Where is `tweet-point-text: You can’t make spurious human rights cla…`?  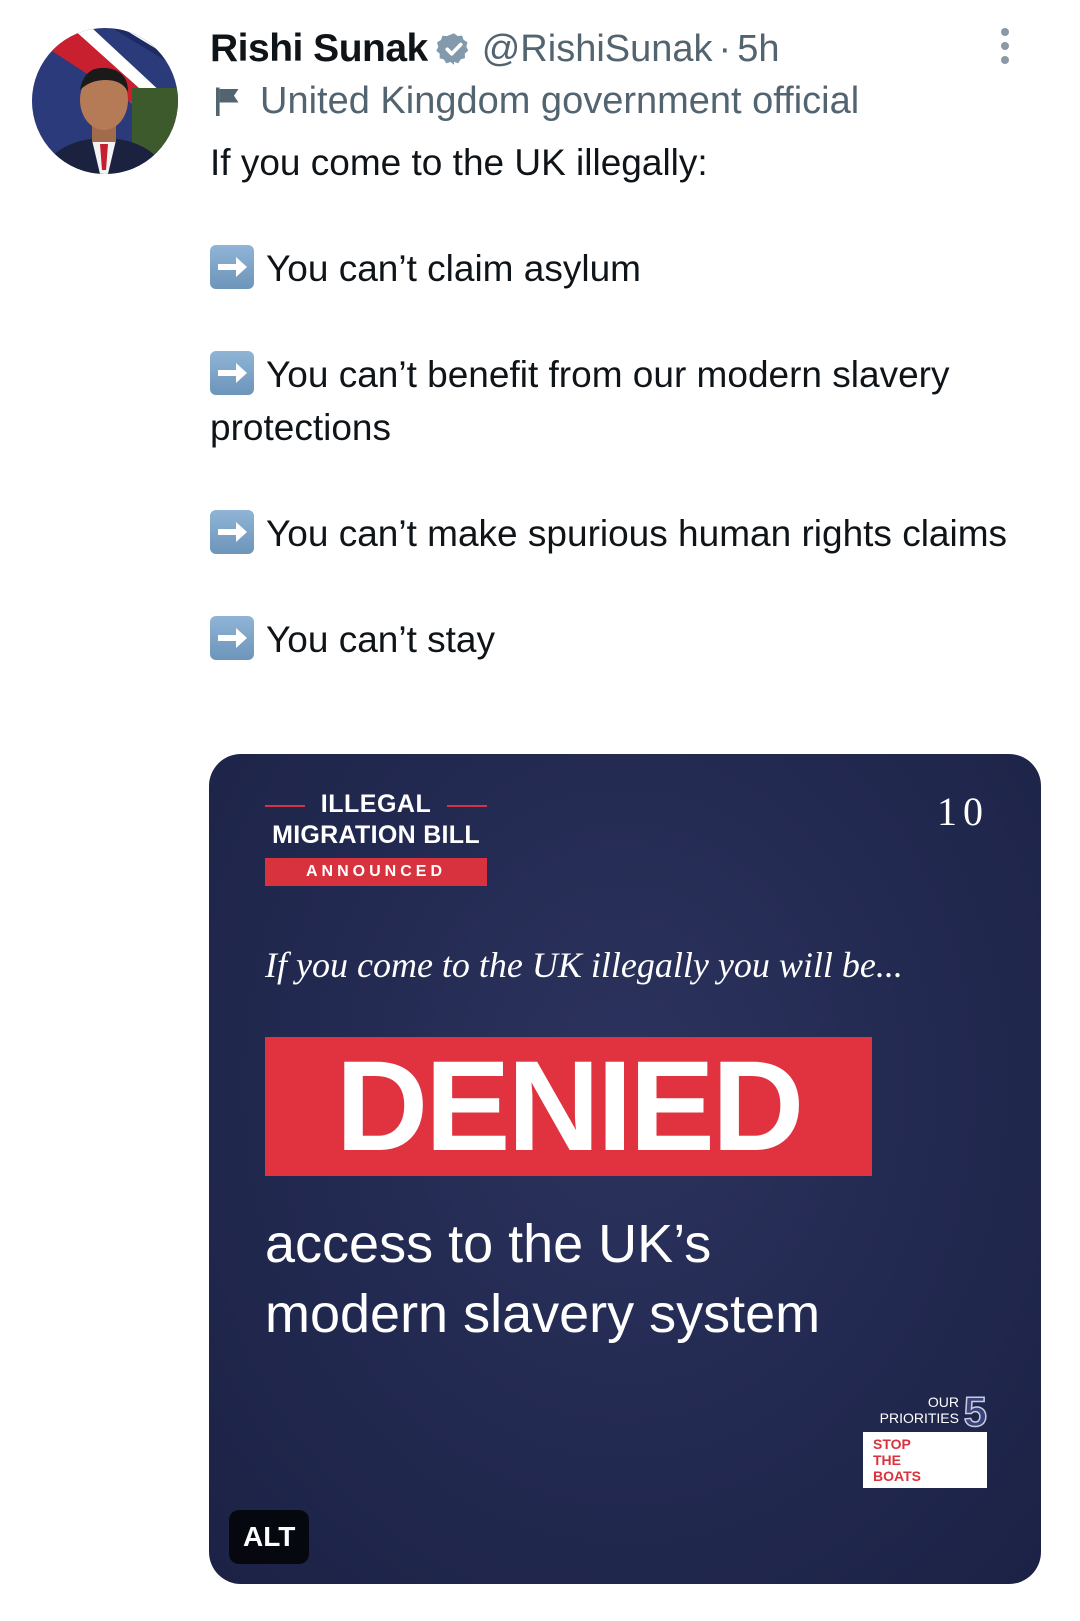 tweet-point-text: You can’t make spurious human rights cla… is located at coordinates (637, 533).